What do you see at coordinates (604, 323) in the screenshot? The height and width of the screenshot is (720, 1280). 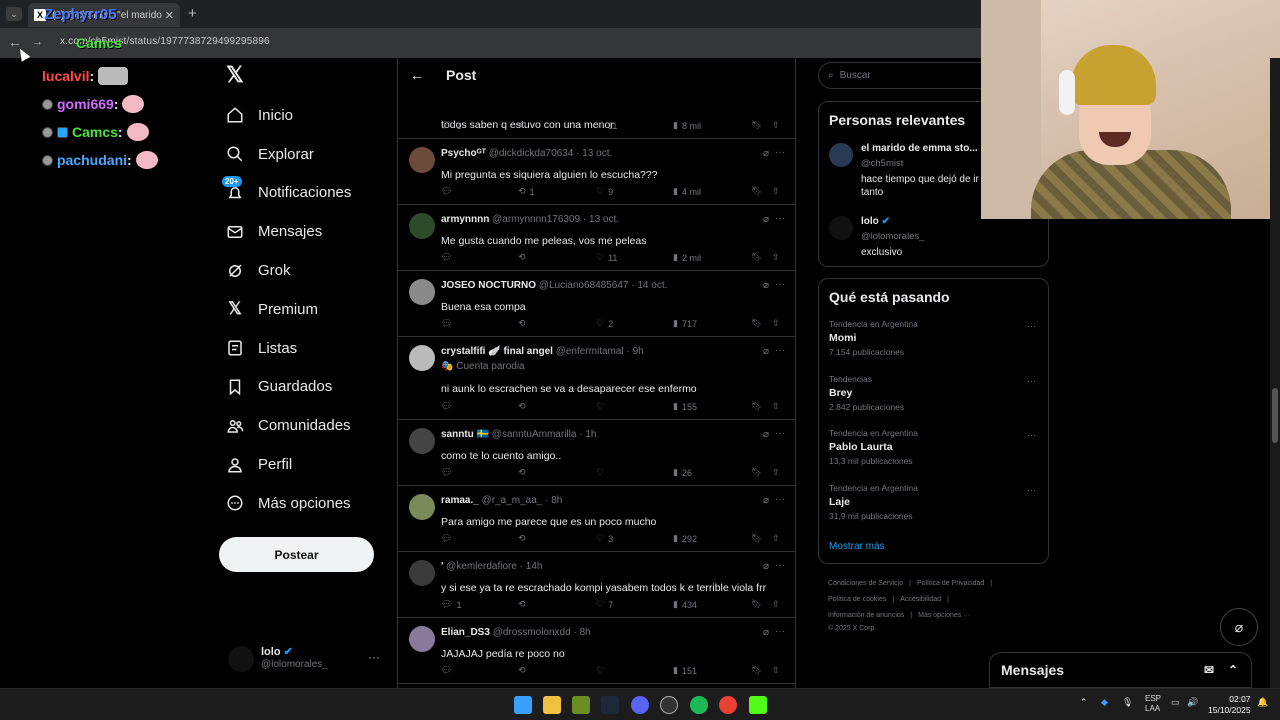 I see `like-button: ♡ 2` at bounding box center [604, 323].